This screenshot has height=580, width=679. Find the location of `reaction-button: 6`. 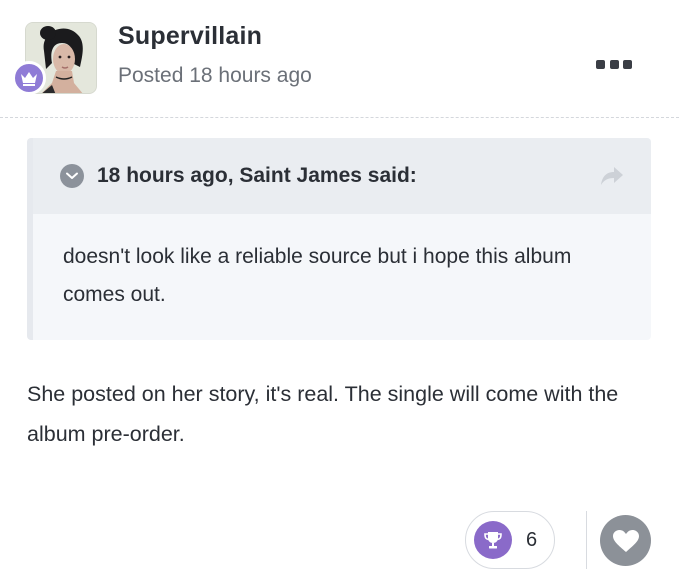

reaction-button: 6 is located at coordinates (510, 540).